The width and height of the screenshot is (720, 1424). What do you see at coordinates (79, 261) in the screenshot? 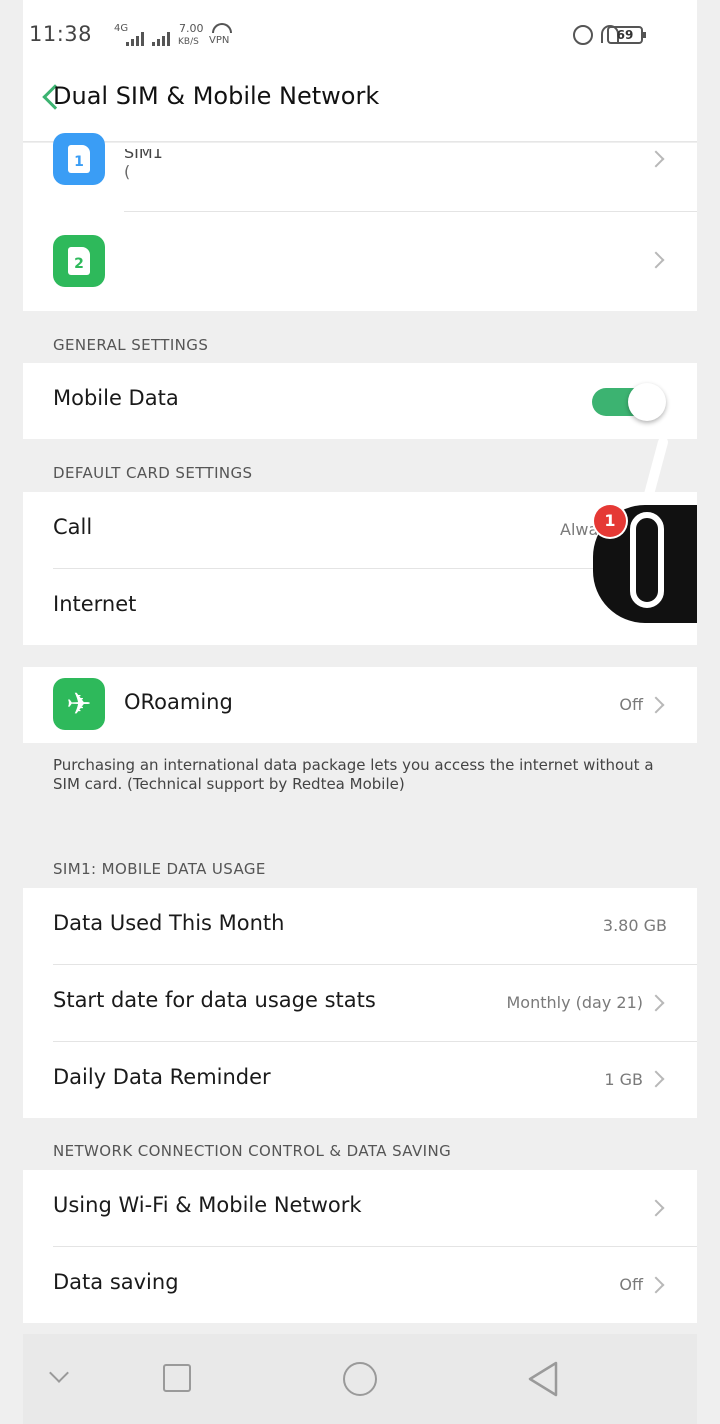
I see `sim2-icon: 2` at bounding box center [79, 261].